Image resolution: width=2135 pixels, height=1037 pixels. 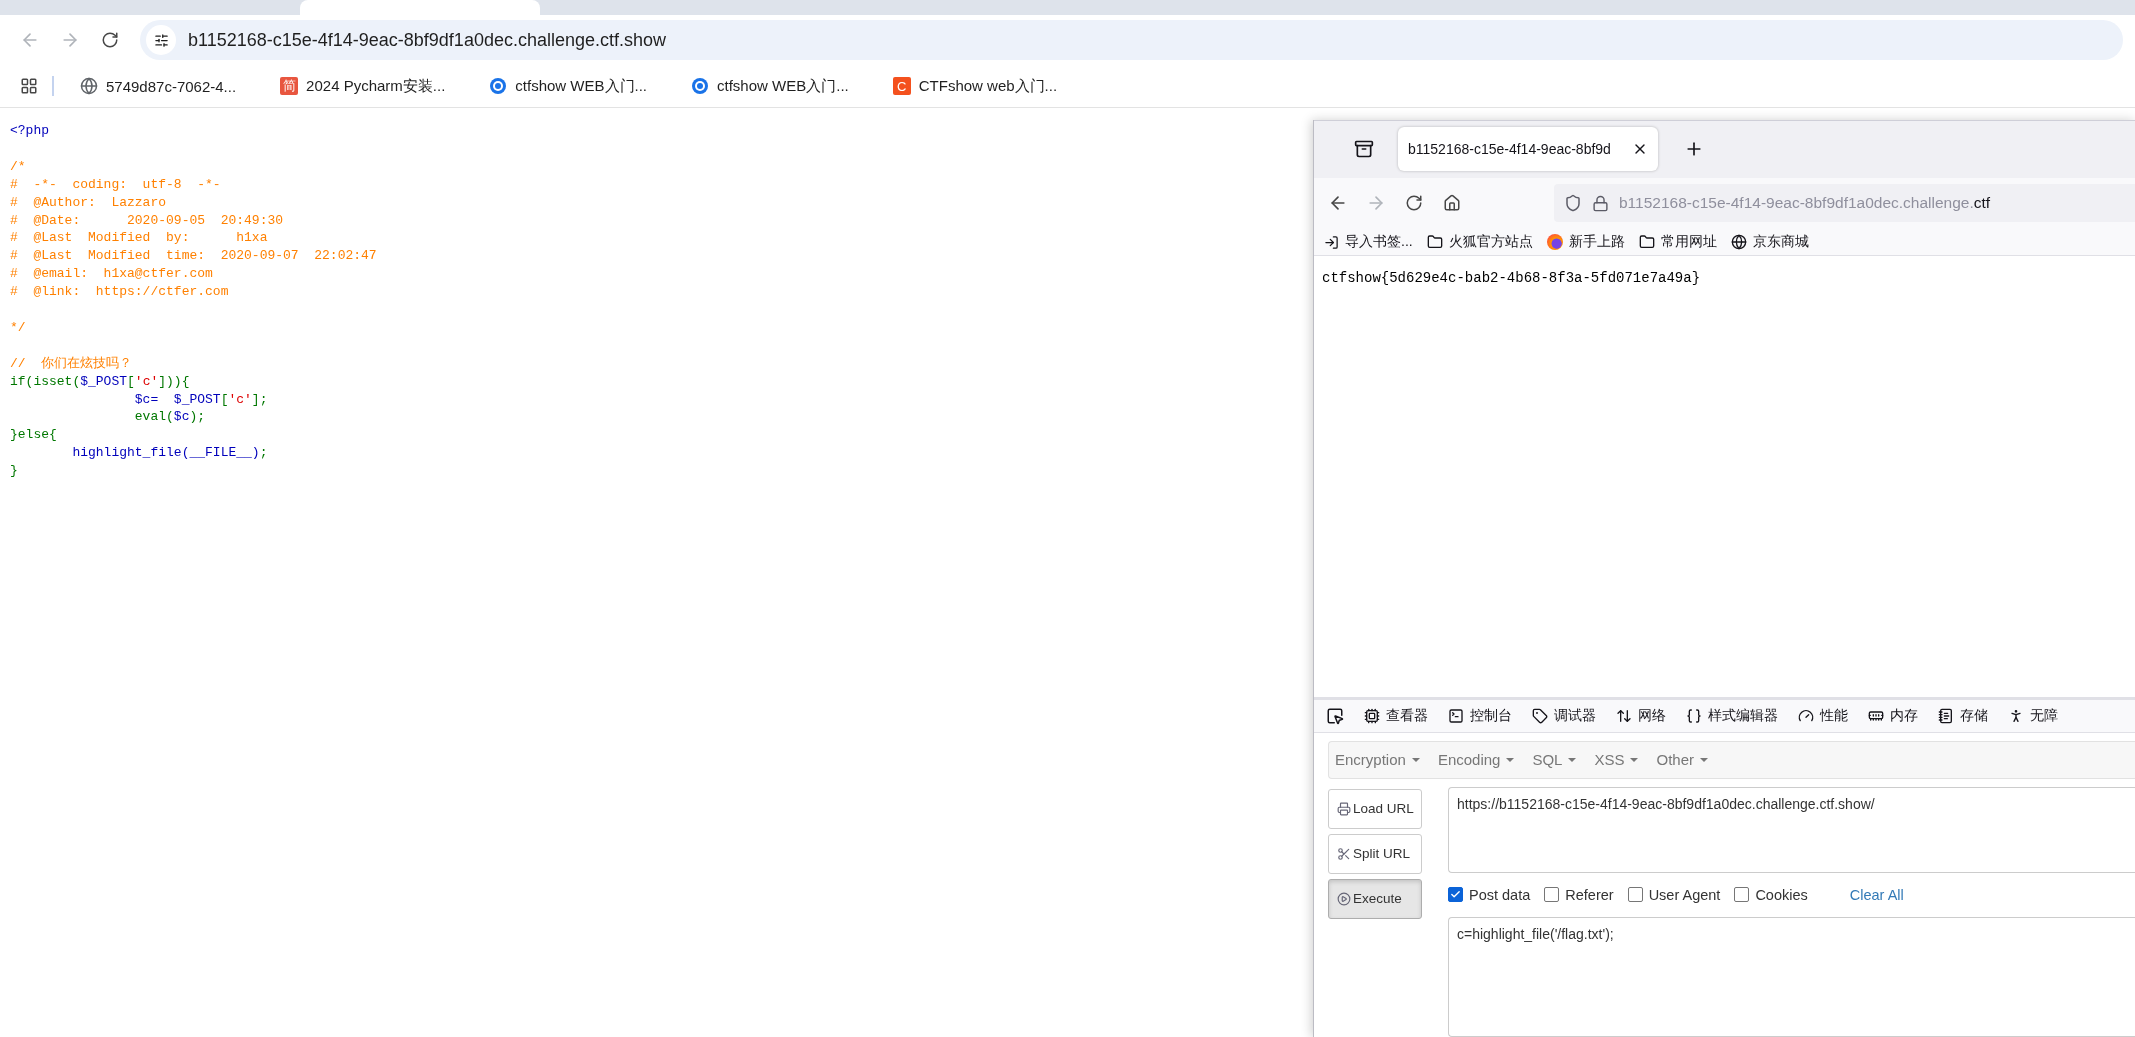 What do you see at coordinates (901, 86) in the screenshot?
I see `bookmark-favicon: C` at bounding box center [901, 86].